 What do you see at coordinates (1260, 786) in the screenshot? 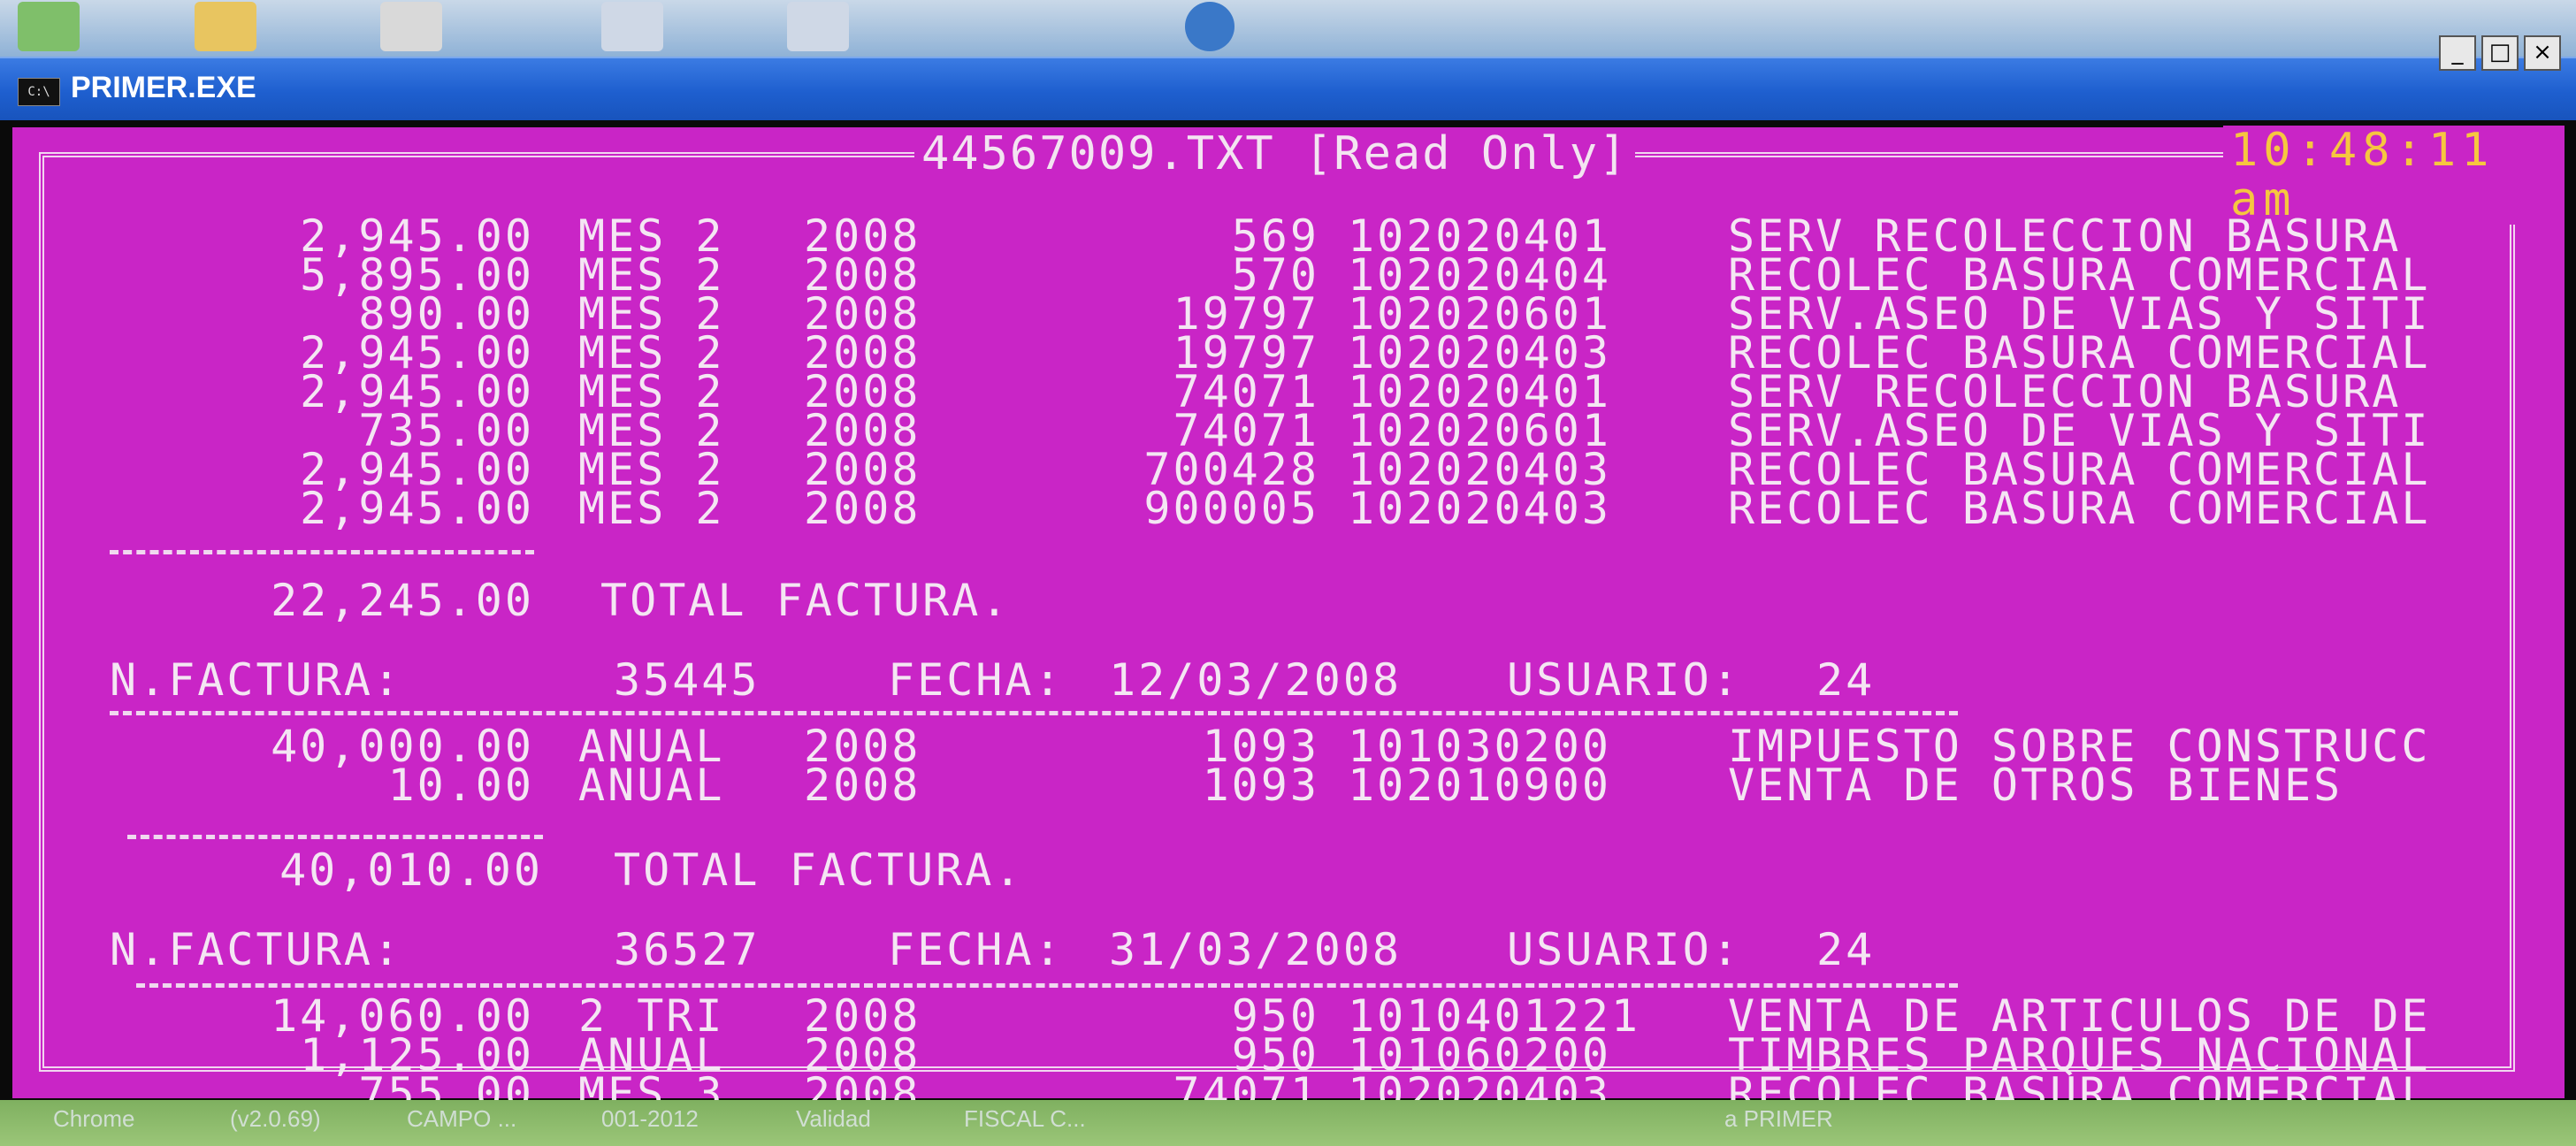
I see `row-code: 1093` at bounding box center [1260, 786].